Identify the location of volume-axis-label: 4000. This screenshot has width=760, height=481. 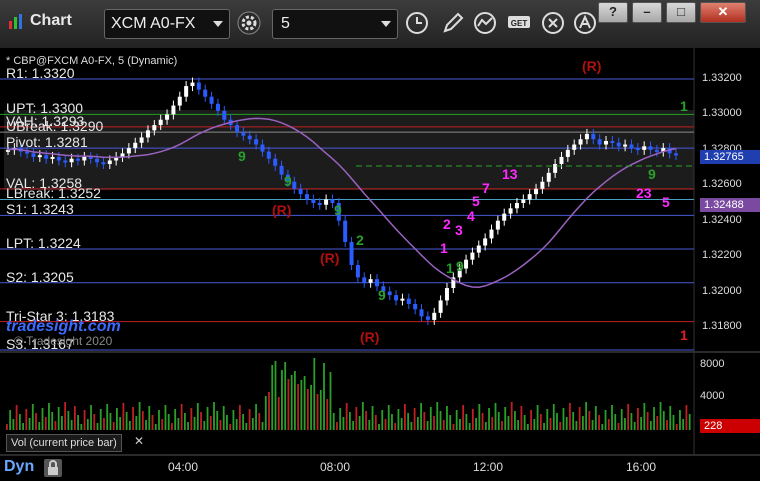
(712, 396).